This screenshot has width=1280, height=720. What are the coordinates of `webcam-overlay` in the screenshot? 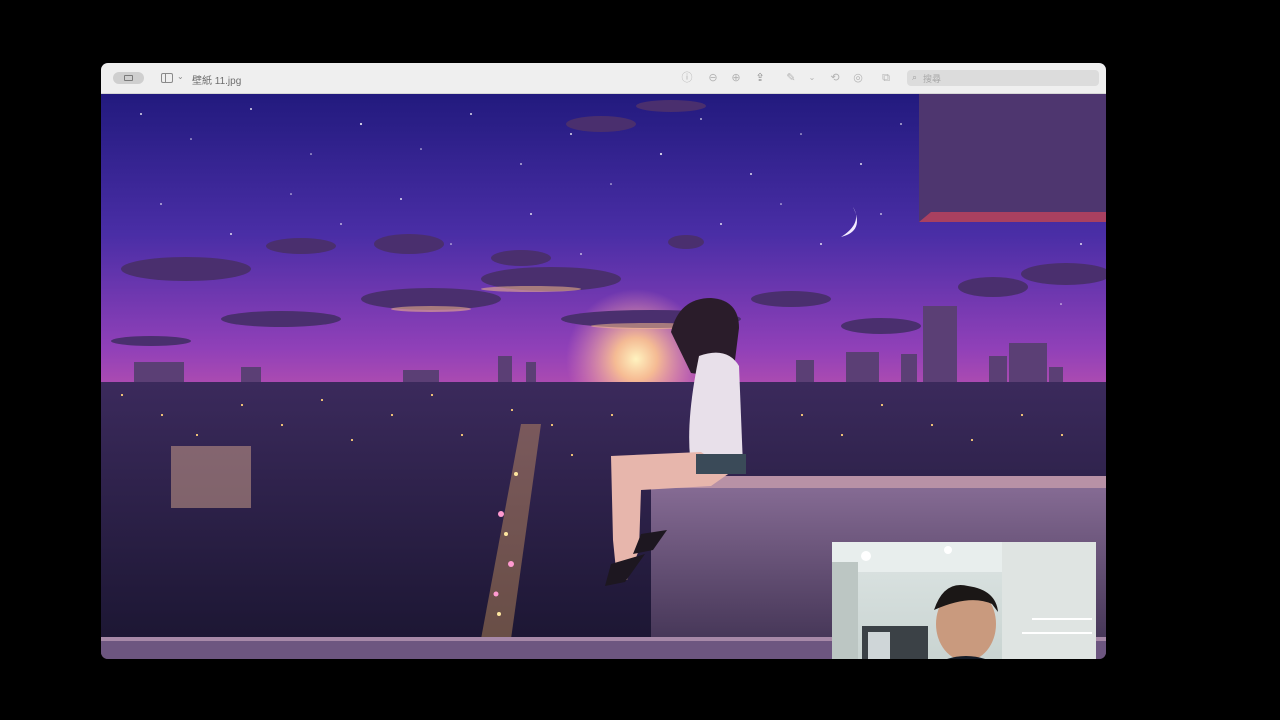 It's located at (964, 600).